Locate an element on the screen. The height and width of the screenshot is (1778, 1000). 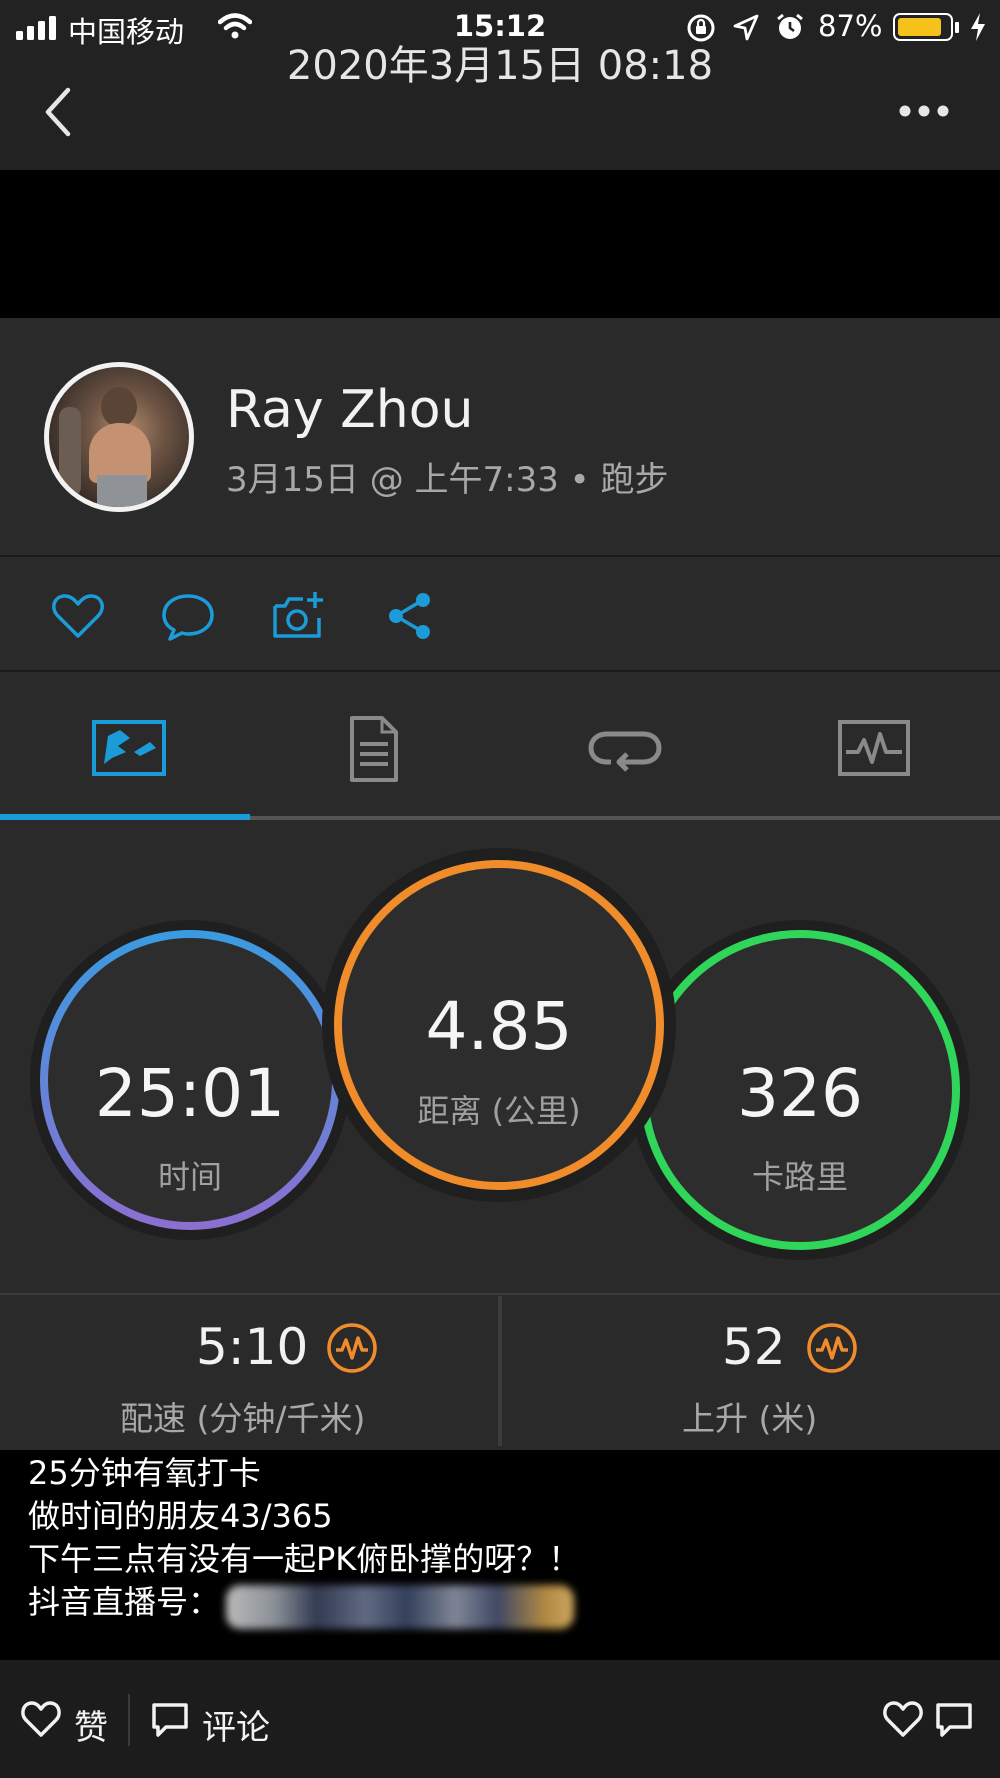
caption-line: 下午三点有没有一起PK俯卧撑的呀？！ is located at coordinates (304, 1559).